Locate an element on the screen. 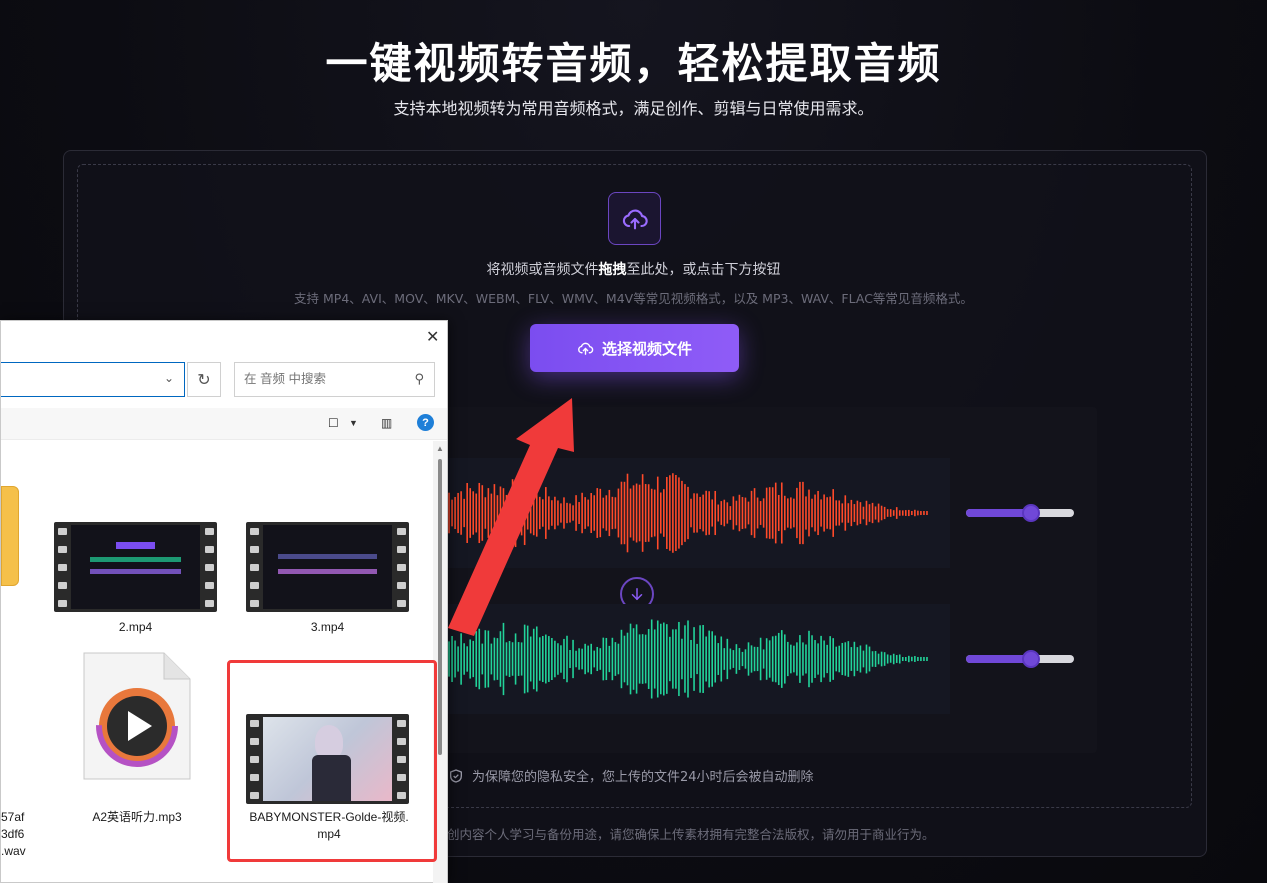  refresh-button: ↻ is located at coordinates (204, 379).